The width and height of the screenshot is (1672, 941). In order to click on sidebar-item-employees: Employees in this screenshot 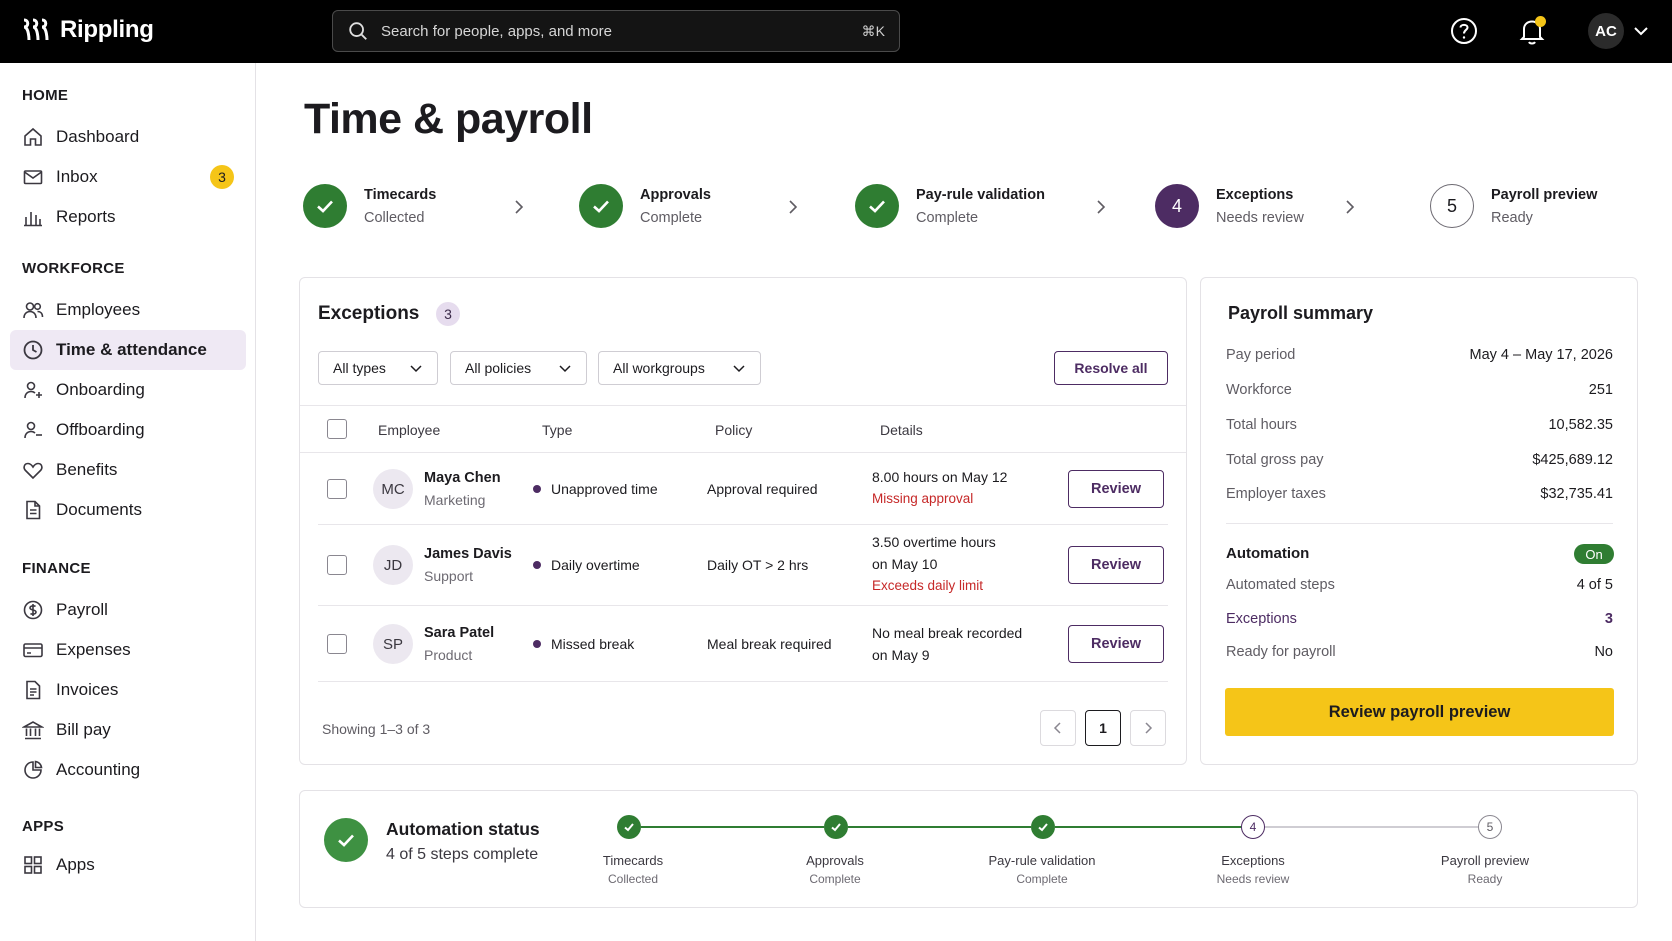, I will do `click(128, 310)`.